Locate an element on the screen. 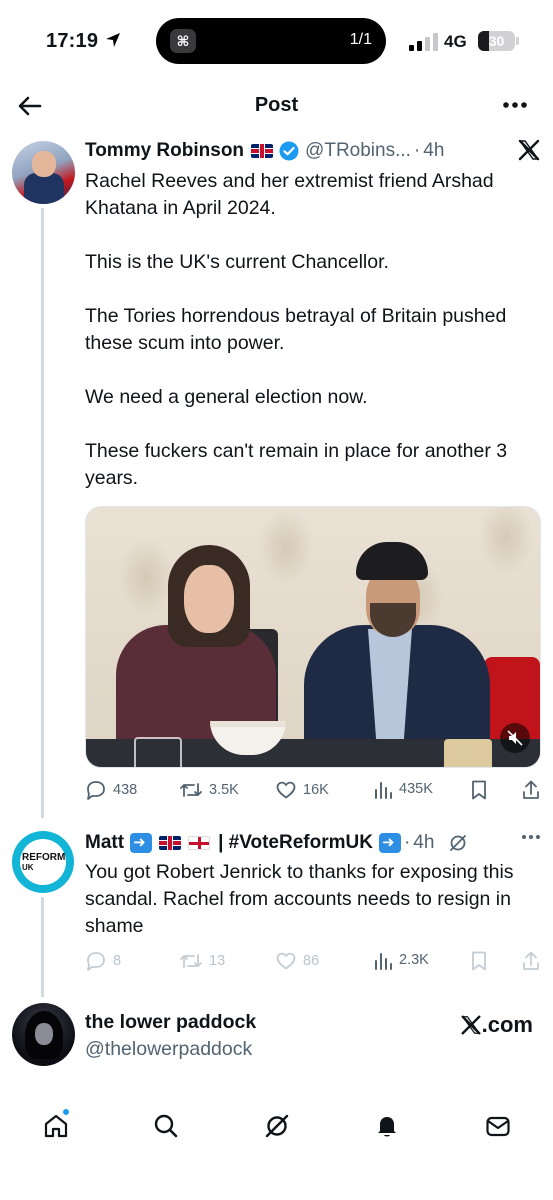 The width and height of the screenshot is (553, 1200). mute-icon is located at coordinates (515, 738).